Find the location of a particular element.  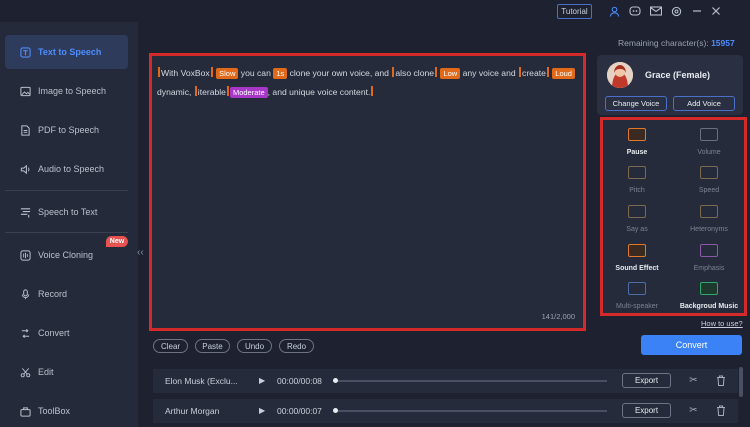

sidebar-item-label: Image to Speech is located at coordinates (72, 91).